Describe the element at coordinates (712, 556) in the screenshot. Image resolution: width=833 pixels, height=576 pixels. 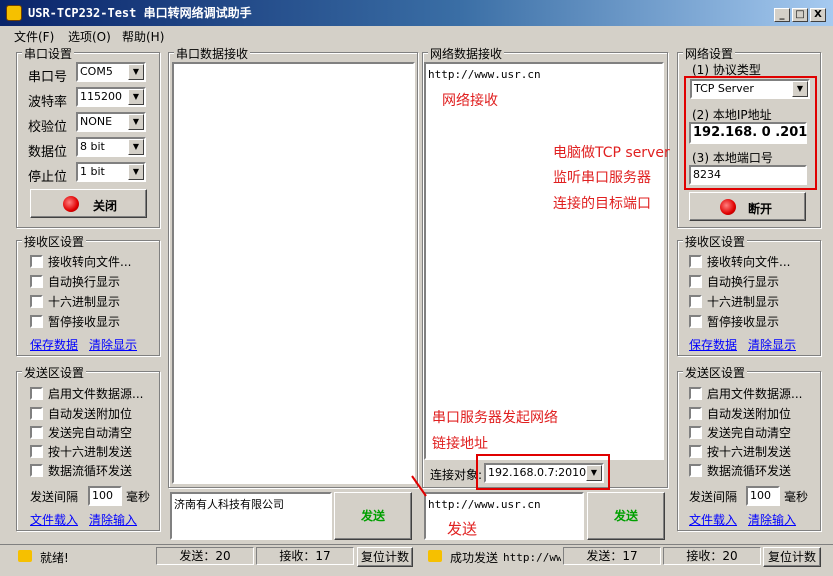
I see `right-recv-count: 接收：20` at that location.